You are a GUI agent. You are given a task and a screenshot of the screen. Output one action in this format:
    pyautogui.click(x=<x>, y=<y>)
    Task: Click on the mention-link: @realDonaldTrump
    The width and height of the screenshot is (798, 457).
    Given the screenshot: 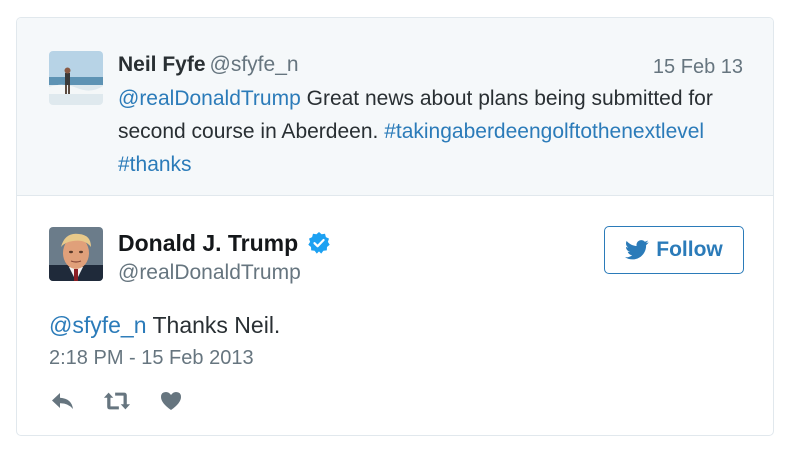 What is the action you would take?
    pyautogui.click(x=209, y=98)
    